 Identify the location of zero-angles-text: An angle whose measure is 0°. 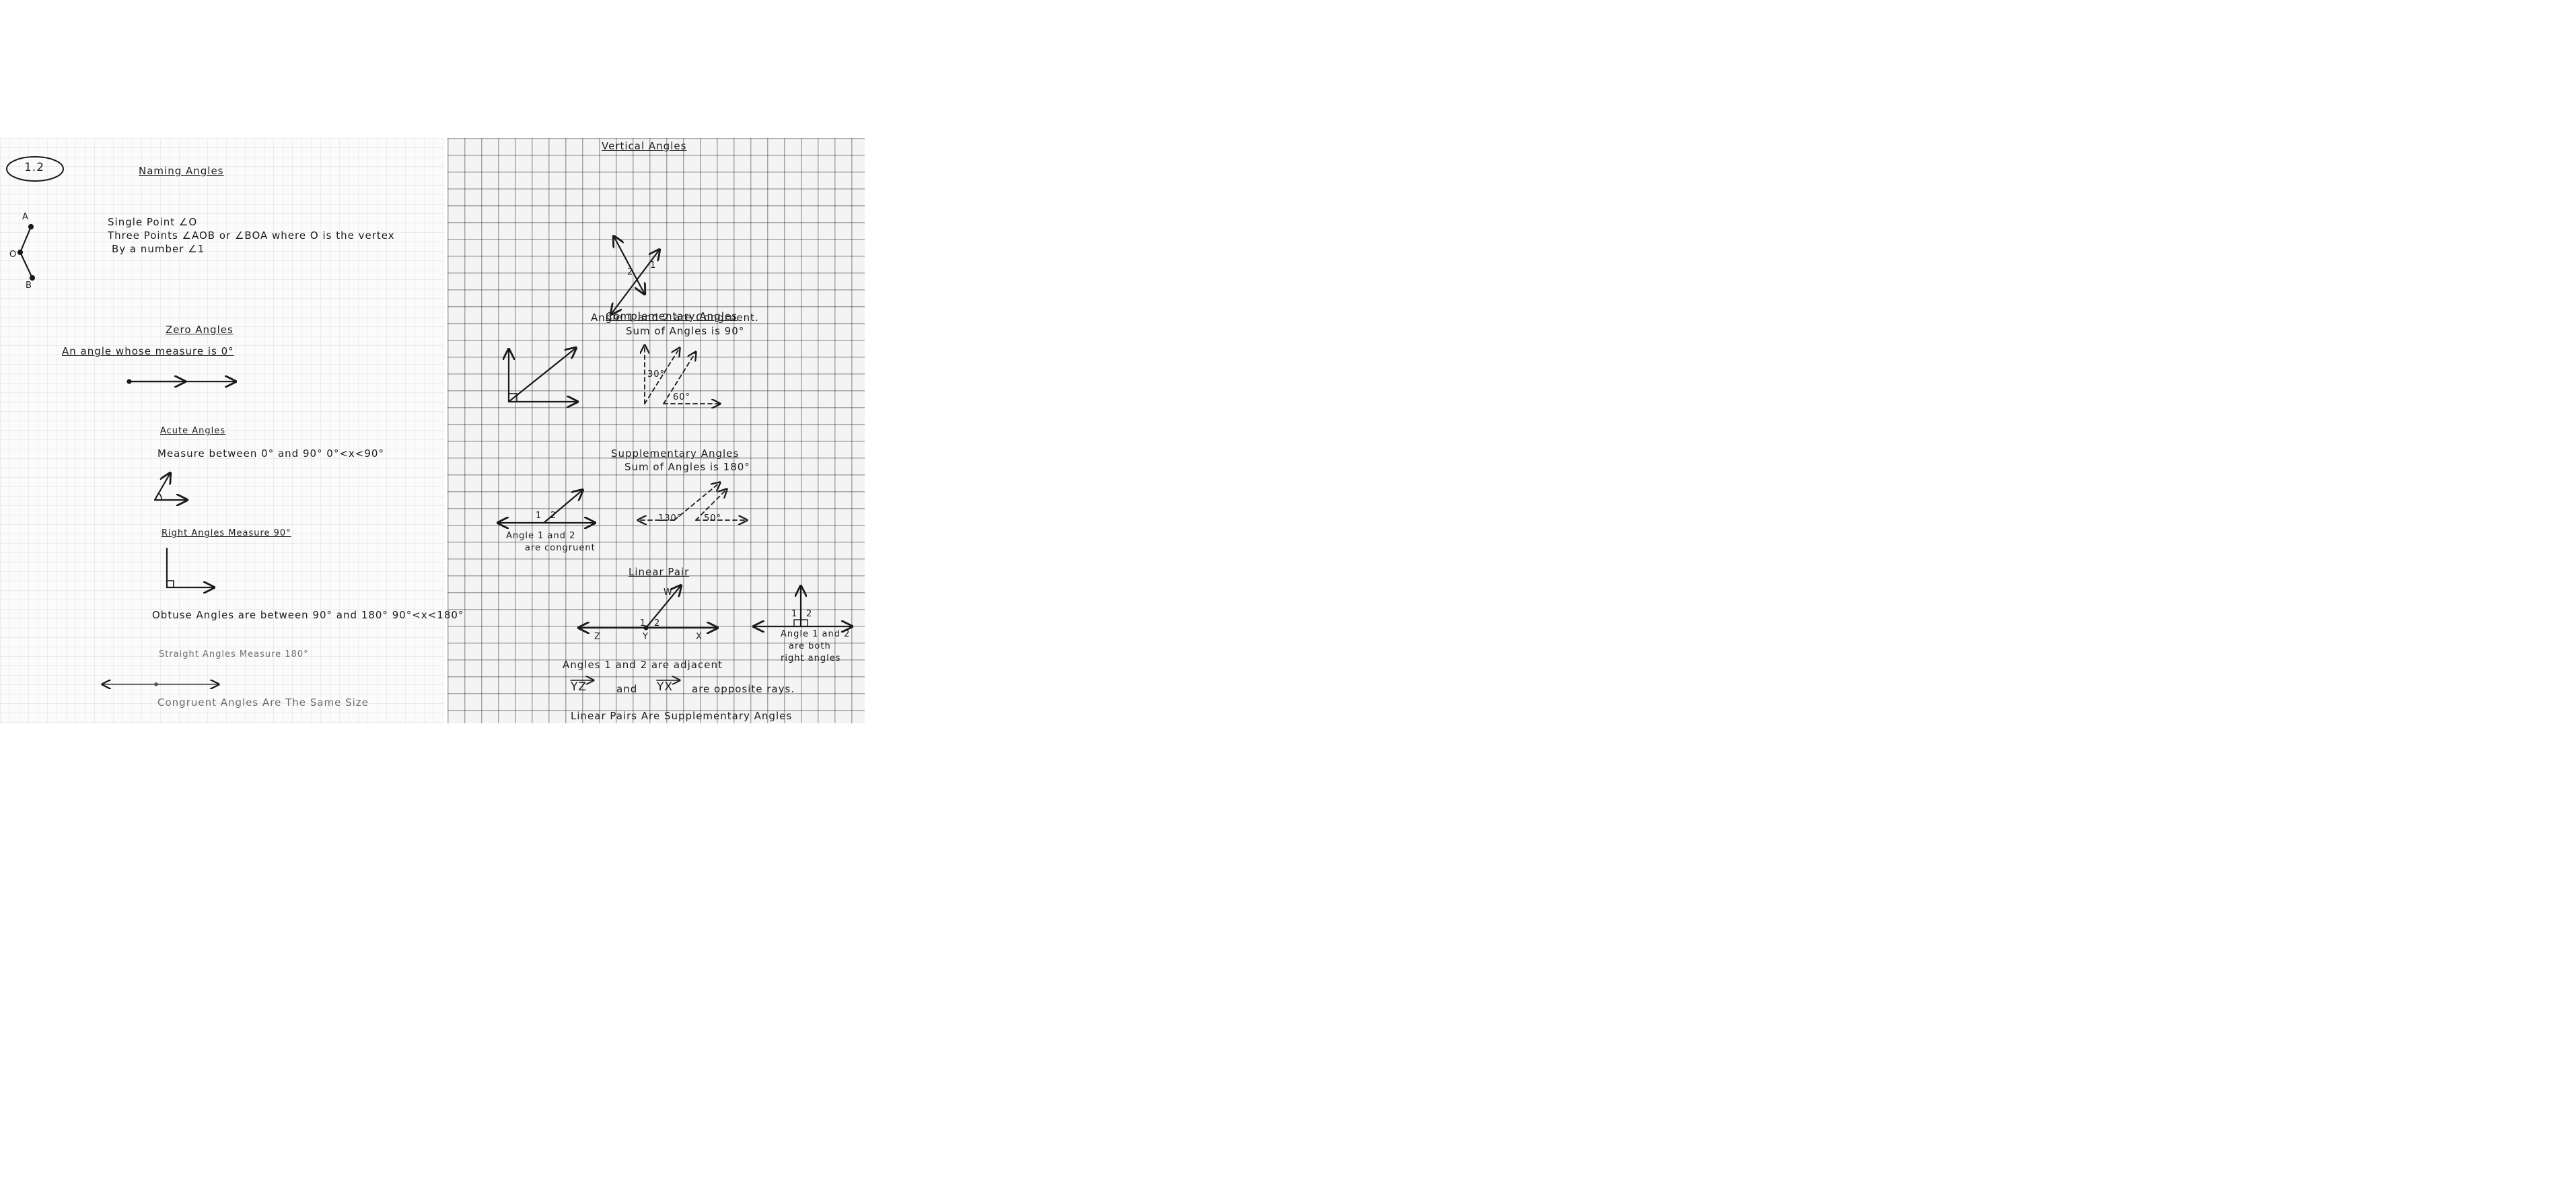
(148, 351).